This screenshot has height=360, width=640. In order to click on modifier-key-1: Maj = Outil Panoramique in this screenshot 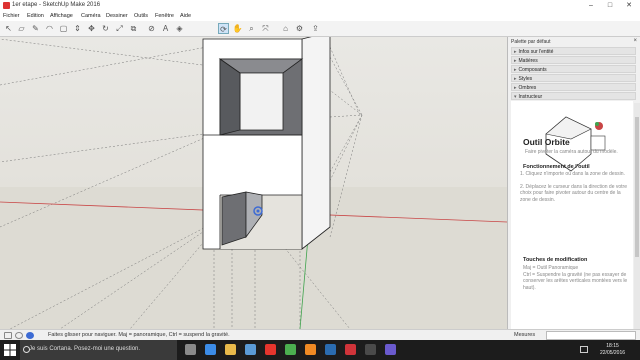, I will do `click(551, 268)`.